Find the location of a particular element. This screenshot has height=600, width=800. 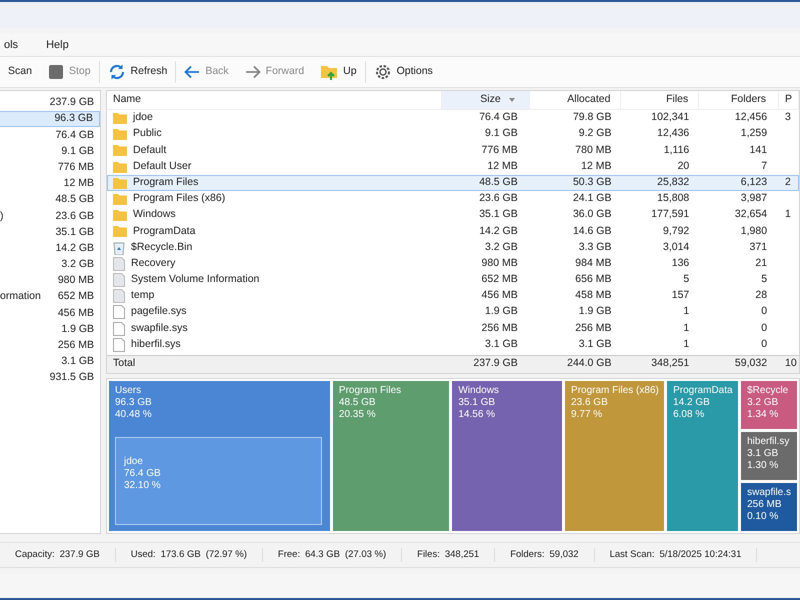

table-cell: 3.1 GB is located at coordinates (501, 344).